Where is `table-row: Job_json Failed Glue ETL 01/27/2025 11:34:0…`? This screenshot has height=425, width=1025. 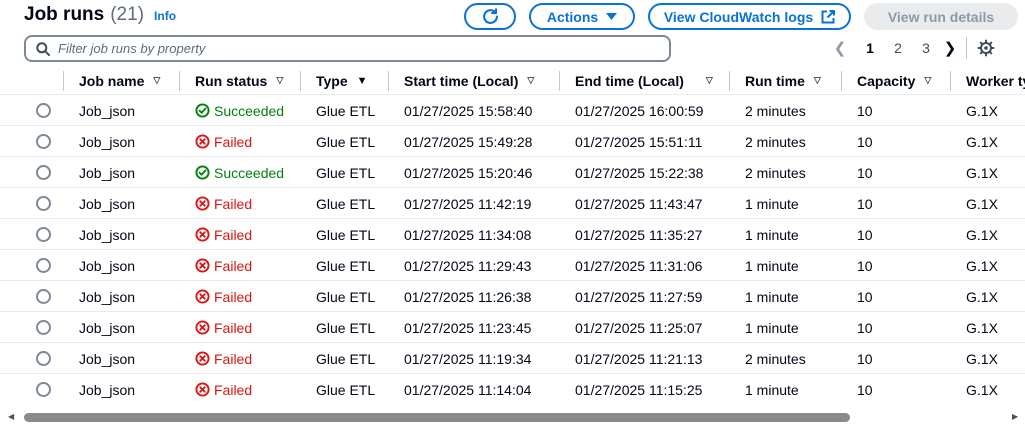
table-row: Job_json Failed Glue ETL 01/27/2025 11:34:0… is located at coordinates (512, 234).